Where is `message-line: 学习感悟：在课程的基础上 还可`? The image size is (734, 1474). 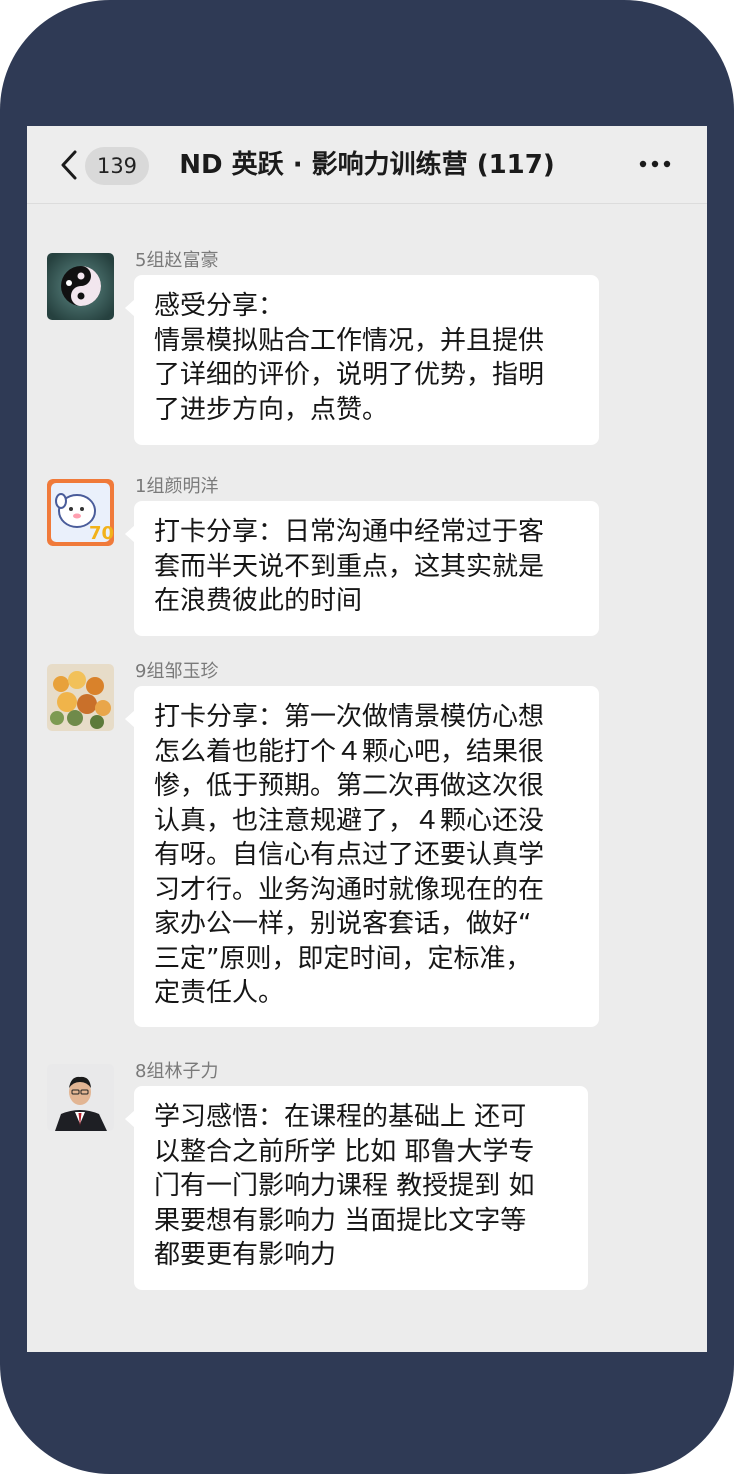 message-line: 学习感悟：在课程的基础上 还可 is located at coordinates (340, 1117).